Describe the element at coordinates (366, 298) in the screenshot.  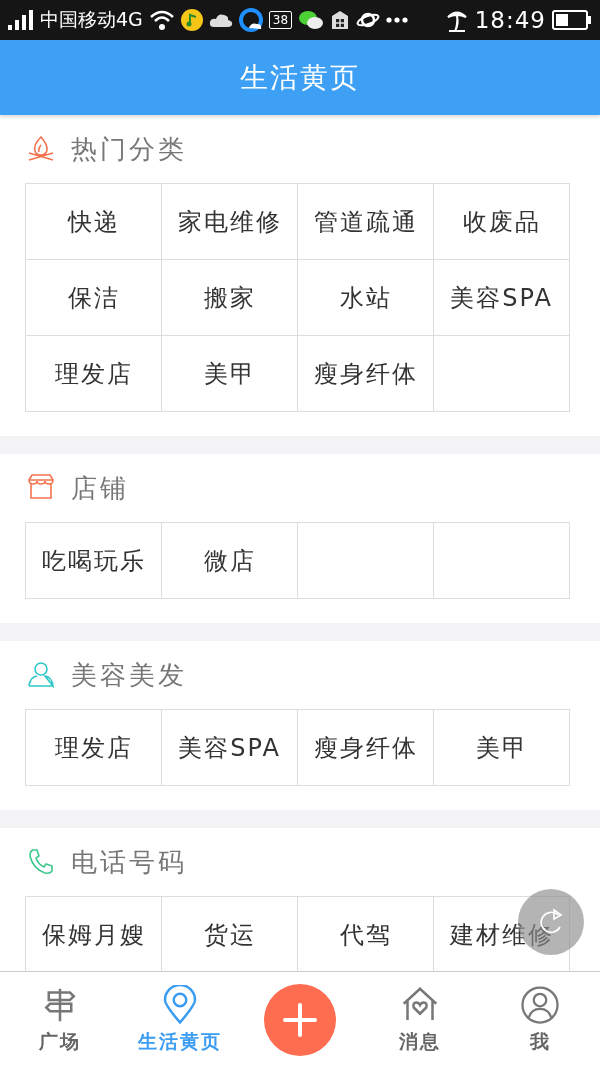
I see `category-cell: 水站` at that location.